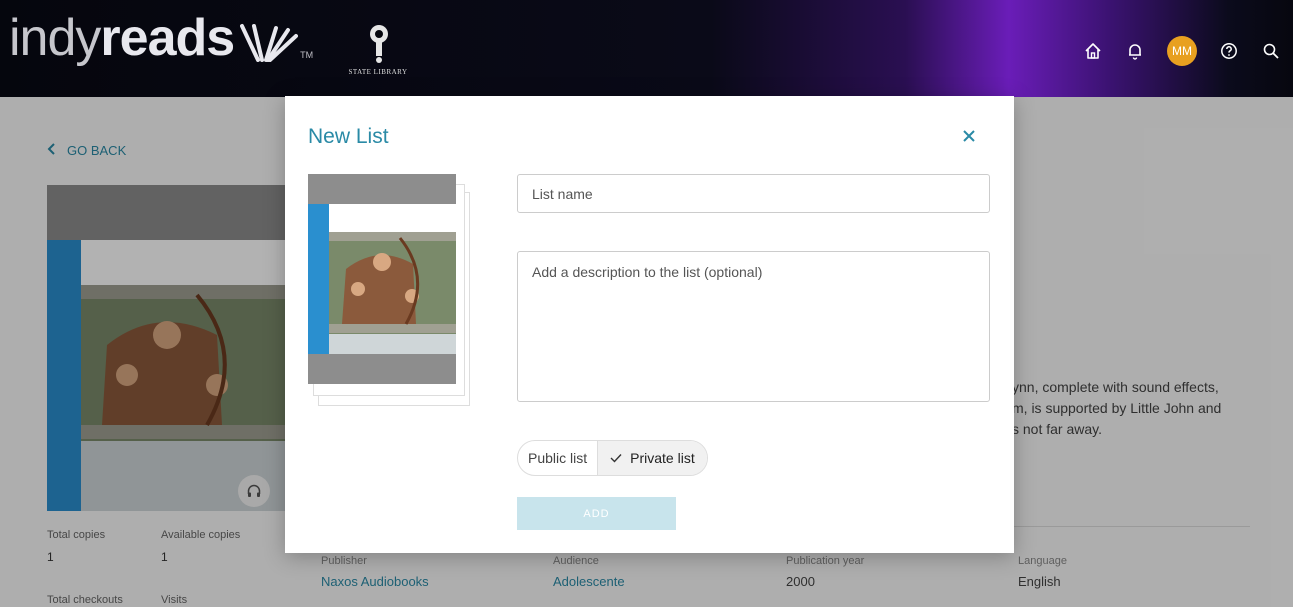 Image resolution: width=1293 pixels, height=607 pixels. I want to click on state-library-emblem-icon, so click(379, 44).